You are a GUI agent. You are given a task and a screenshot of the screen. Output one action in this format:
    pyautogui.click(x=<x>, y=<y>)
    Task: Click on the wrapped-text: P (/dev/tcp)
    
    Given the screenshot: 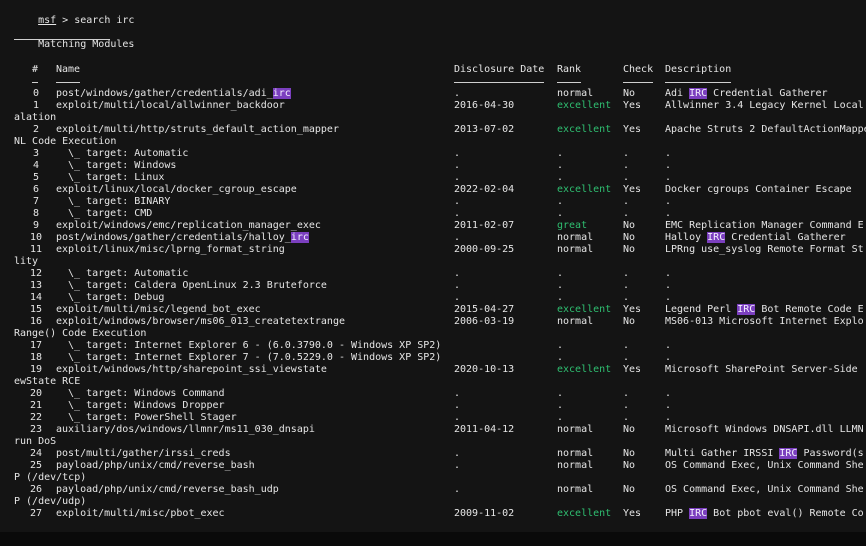 What is the action you would take?
    pyautogui.click(x=50, y=477)
    